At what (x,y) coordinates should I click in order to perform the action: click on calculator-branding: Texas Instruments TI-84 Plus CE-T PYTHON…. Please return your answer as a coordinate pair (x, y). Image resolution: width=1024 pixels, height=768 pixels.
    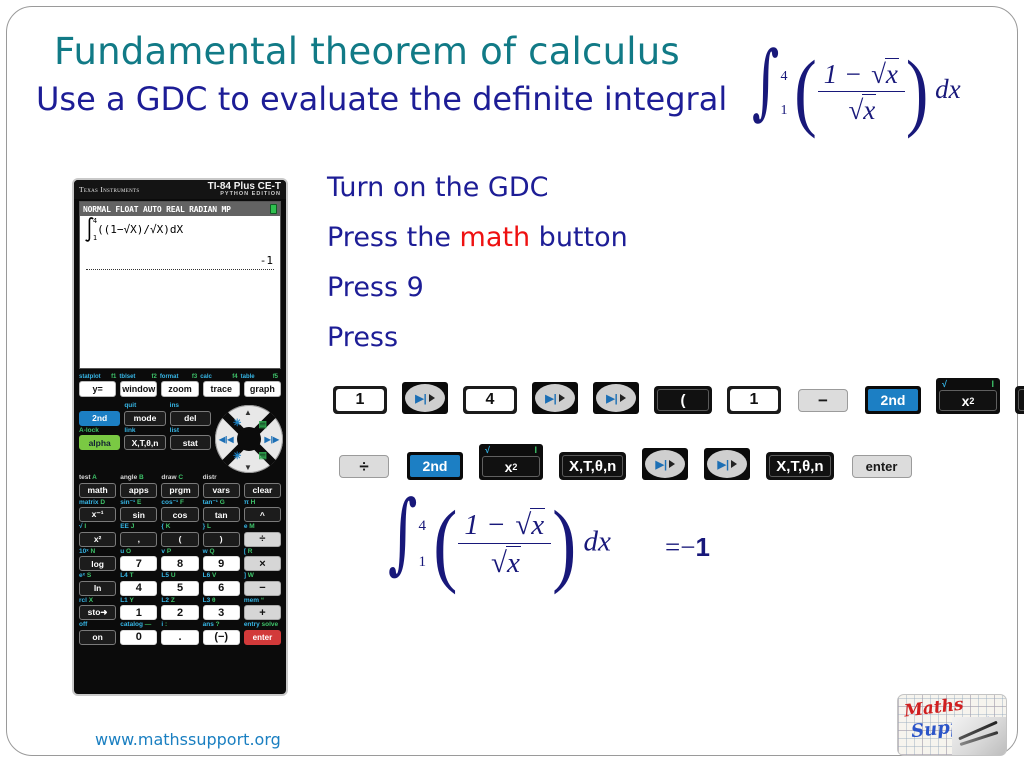
    Looking at the image, I should click on (180, 189).